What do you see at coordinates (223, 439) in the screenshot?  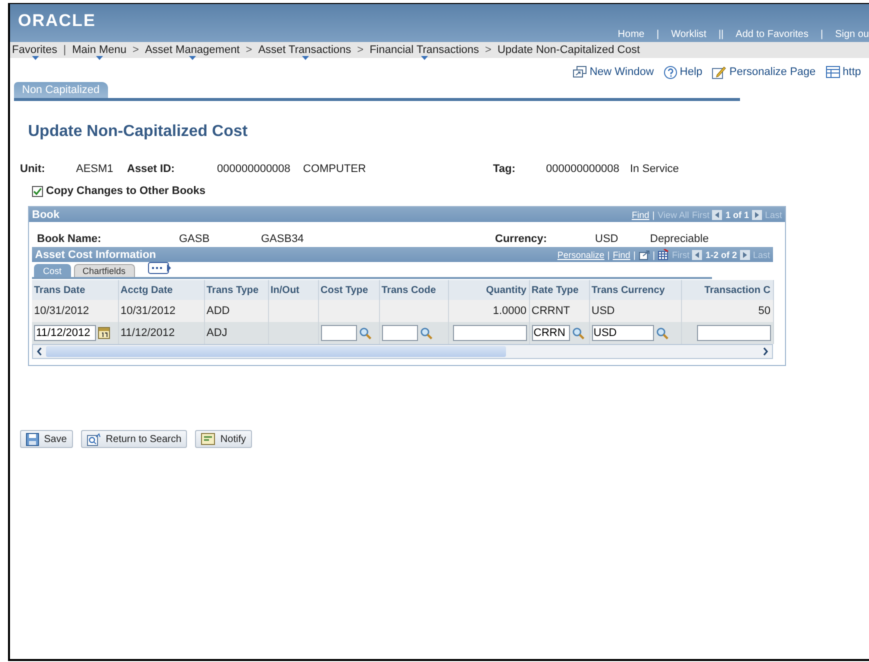 I see `notify-button: Notify` at bounding box center [223, 439].